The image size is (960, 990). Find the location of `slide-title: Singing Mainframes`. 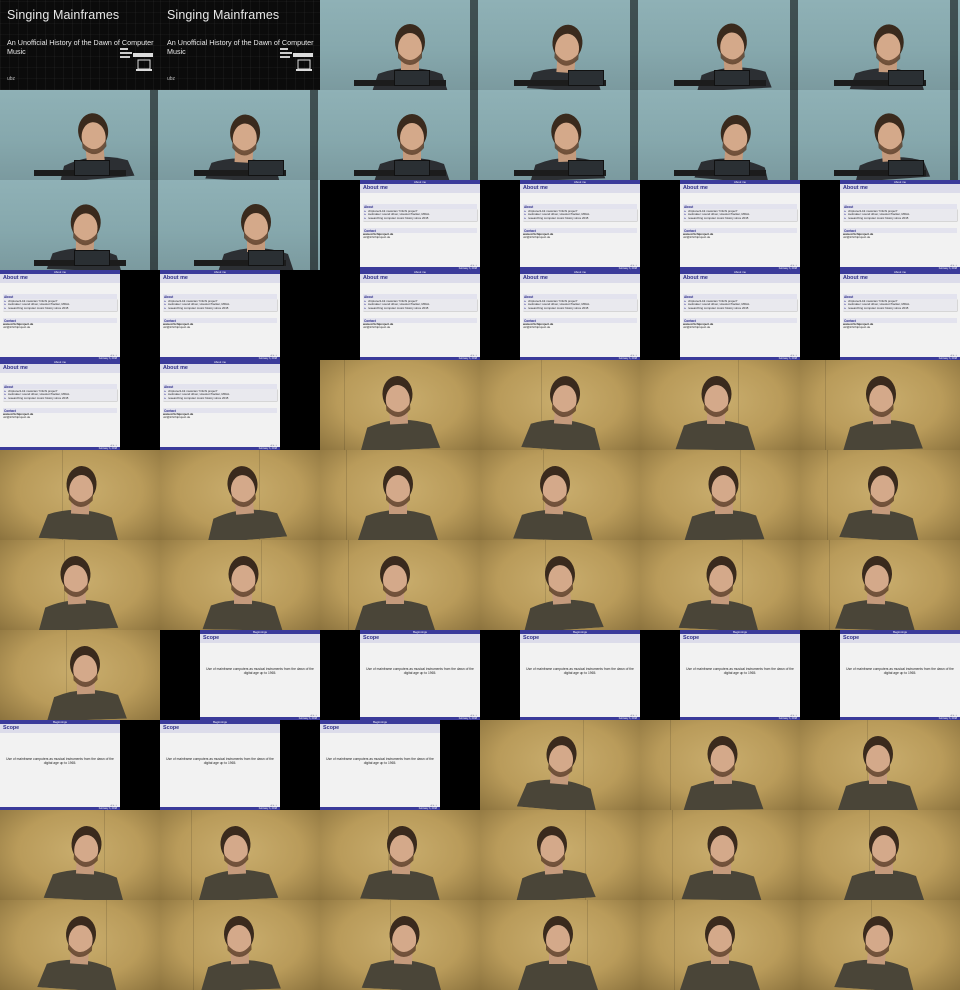

slide-title: Singing Mainframes is located at coordinates (63, 15).